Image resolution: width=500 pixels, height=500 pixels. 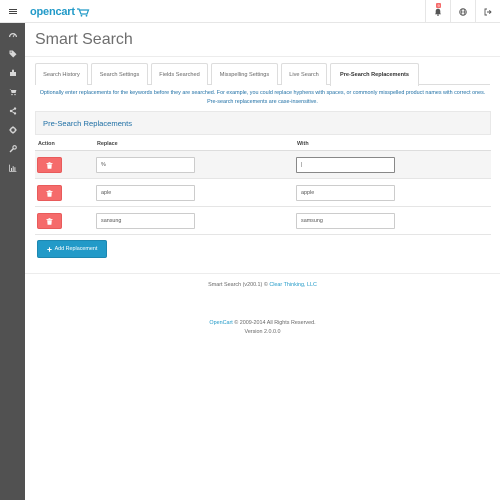 What do you see at coordinates (262, 332) in the screenshot?
I see `version-text: Version 2.0.0.0` at bounding box center [262, 332].